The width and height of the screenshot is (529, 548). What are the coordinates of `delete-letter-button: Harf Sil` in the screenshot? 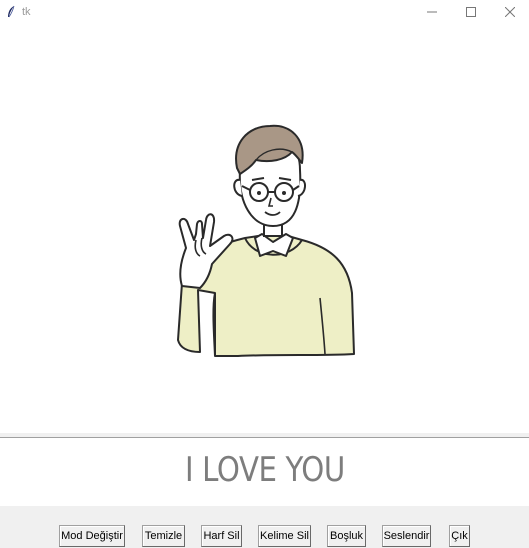 It's located at (221, 536).